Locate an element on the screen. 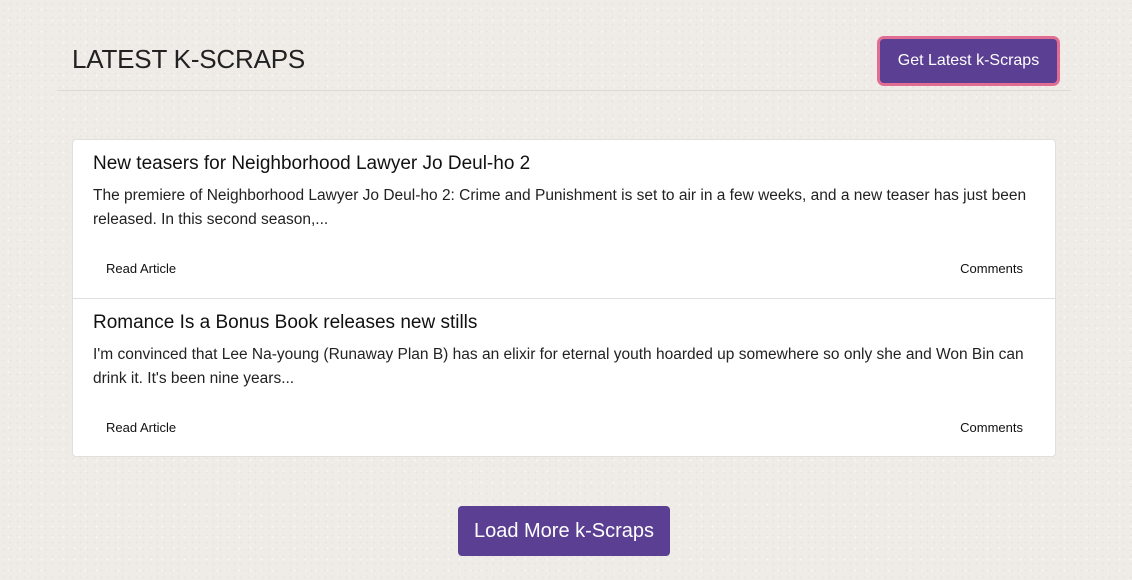  load-more-button: Load More k-Scraps is located at coordinates (564, 531).